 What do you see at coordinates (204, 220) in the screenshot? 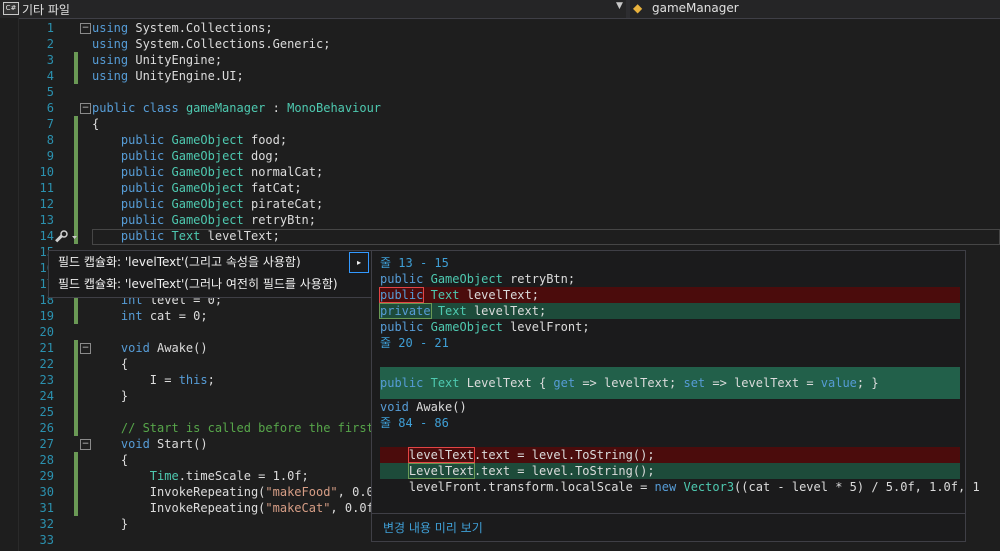
I see `code-line: public GameObject retryBtn;` at bounding box center [204, 220].